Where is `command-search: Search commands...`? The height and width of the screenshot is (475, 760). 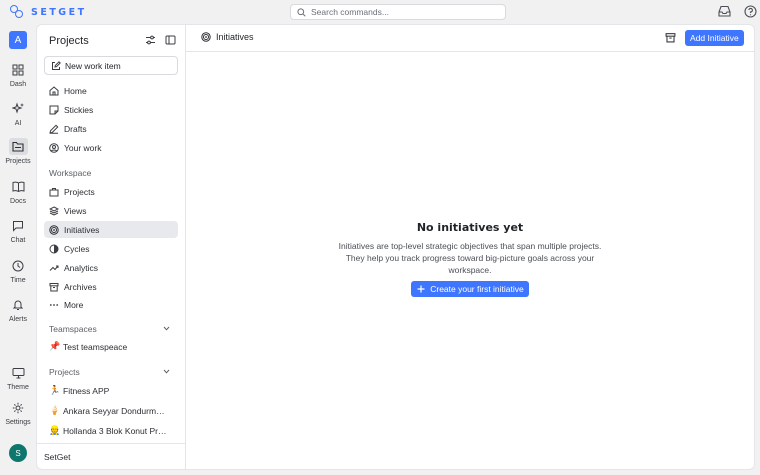 command-search: Search commands... is located at coordinates (398, 12).